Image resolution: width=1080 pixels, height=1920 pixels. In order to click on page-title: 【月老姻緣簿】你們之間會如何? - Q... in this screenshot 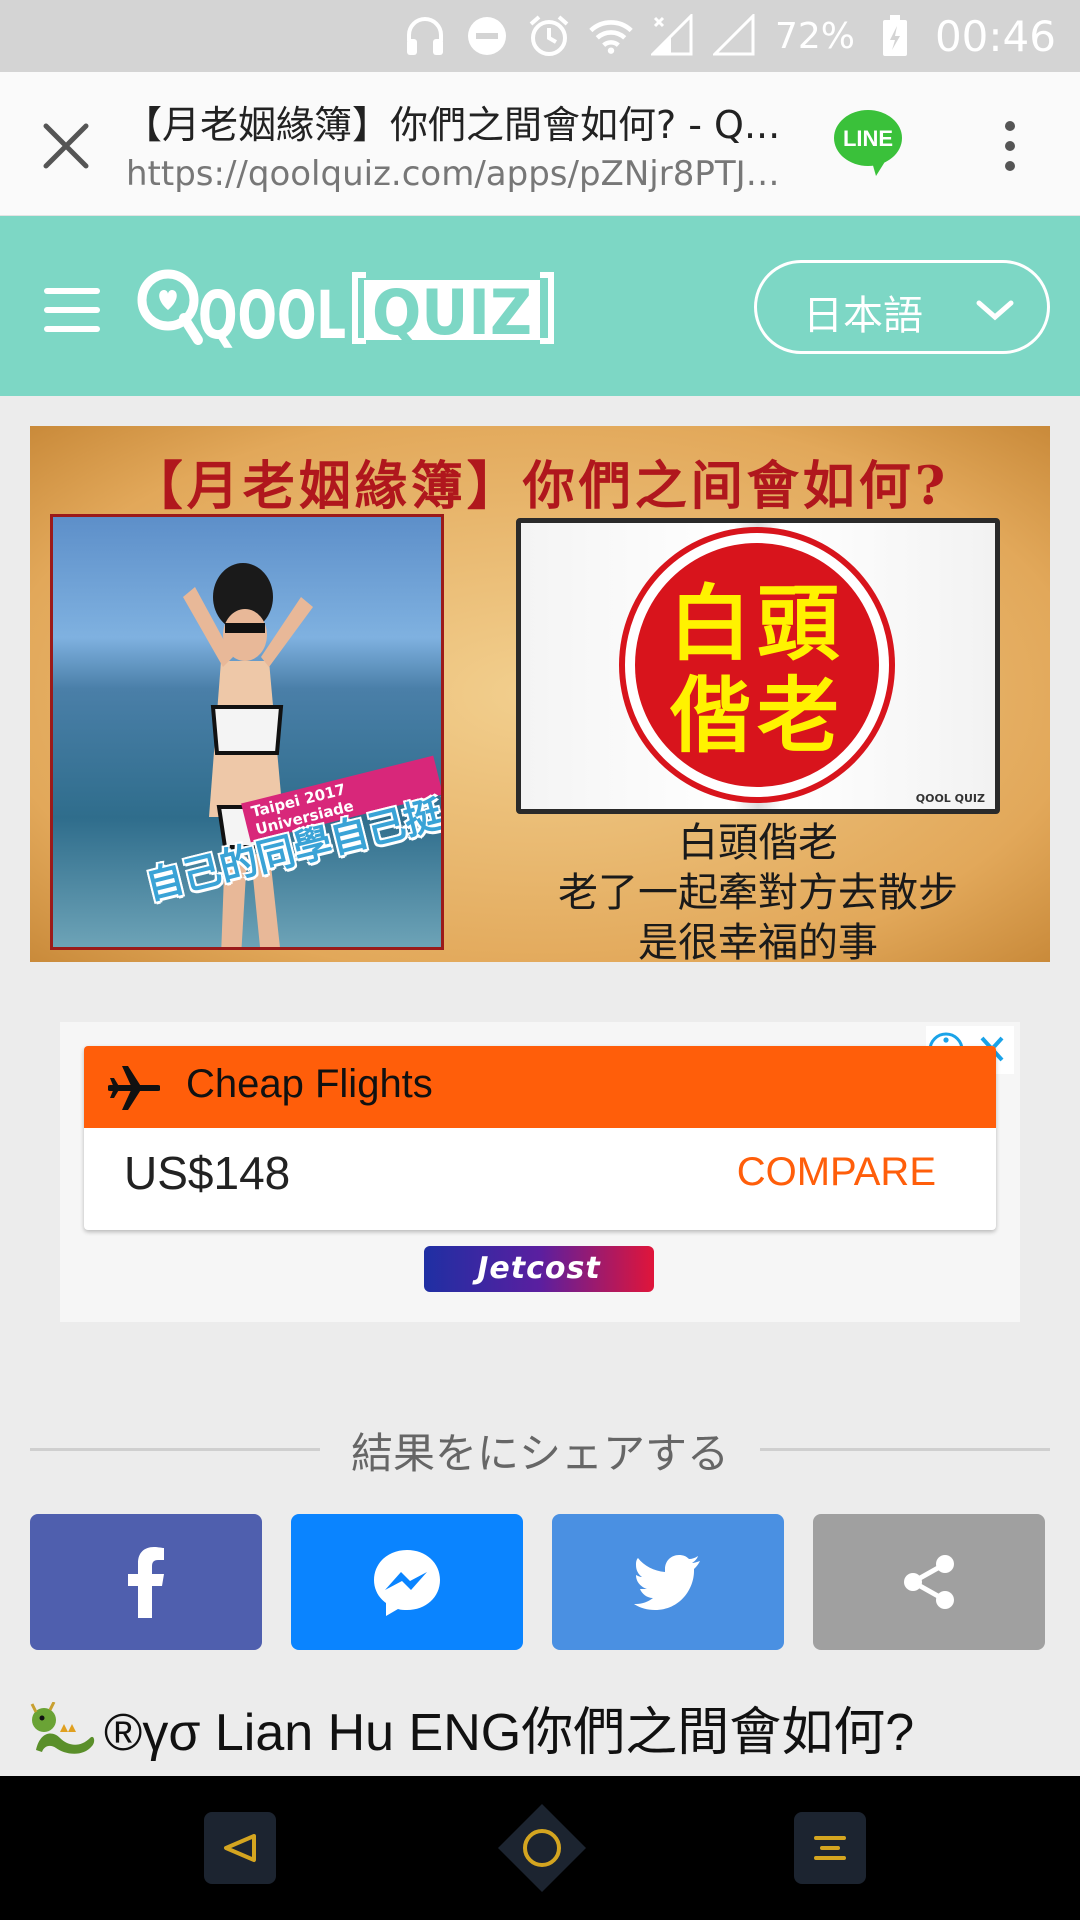, I will do `click(452, 125)`.